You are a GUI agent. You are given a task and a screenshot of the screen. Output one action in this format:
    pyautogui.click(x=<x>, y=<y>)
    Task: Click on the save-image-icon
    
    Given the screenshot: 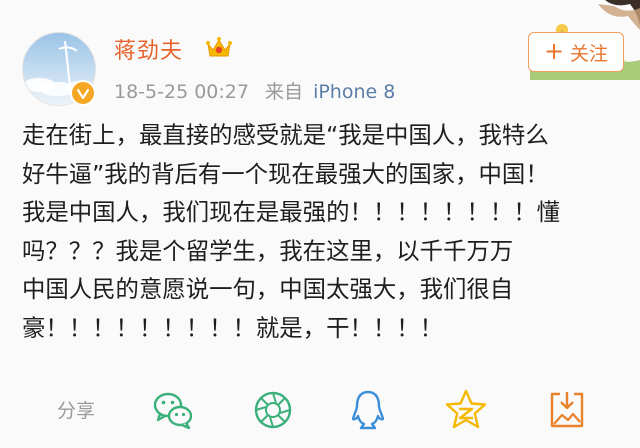 What is the action you would take?
    pyautogui.click(x=567, y=410)
    